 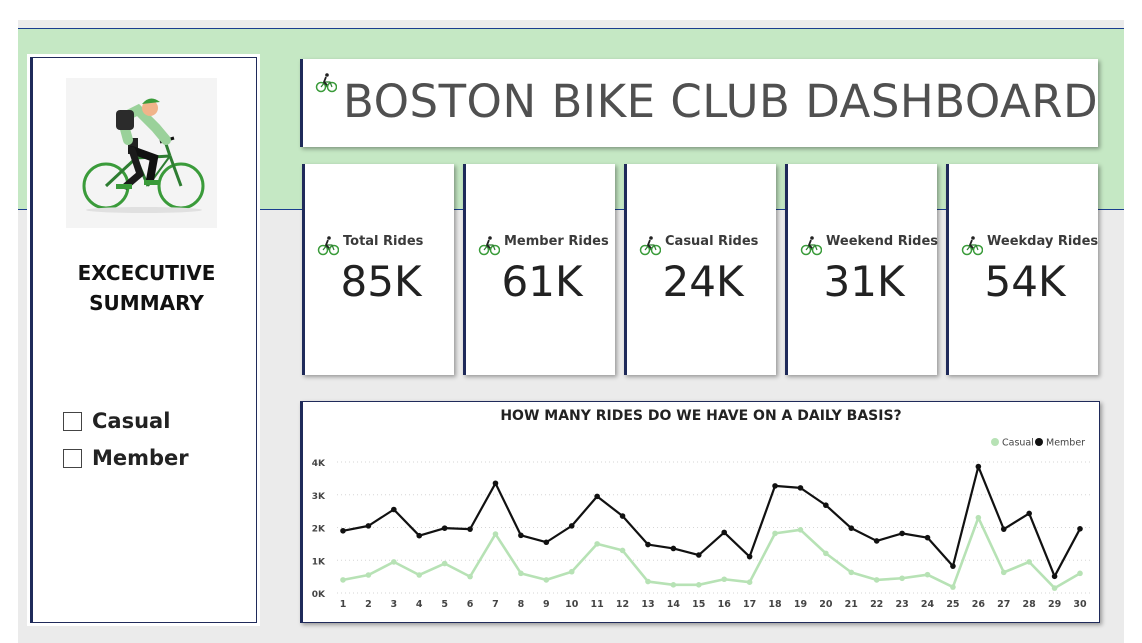 I want to click on x-tick-label: 13, so click(x=647, y=604).